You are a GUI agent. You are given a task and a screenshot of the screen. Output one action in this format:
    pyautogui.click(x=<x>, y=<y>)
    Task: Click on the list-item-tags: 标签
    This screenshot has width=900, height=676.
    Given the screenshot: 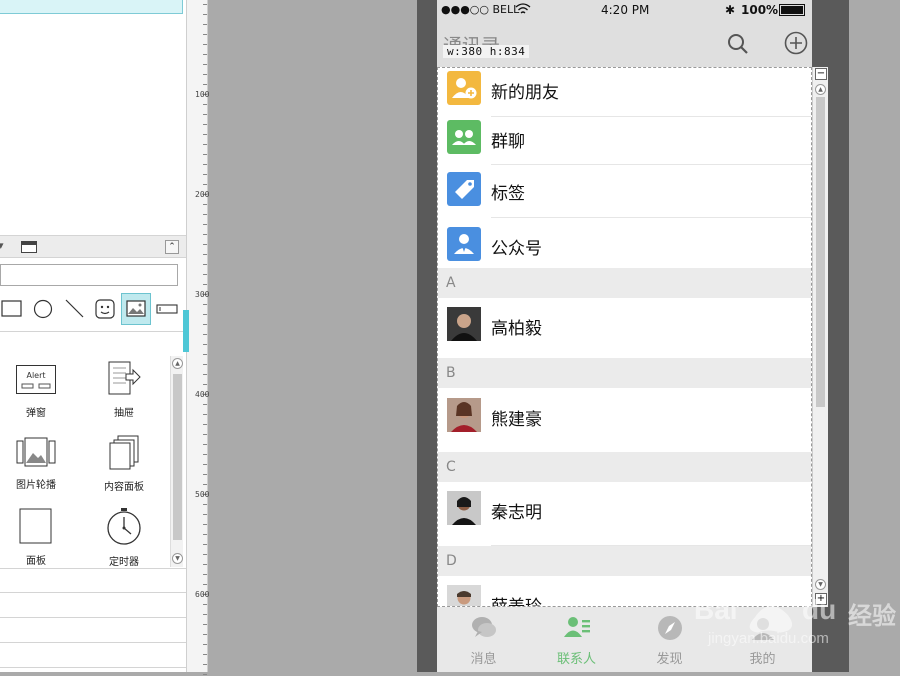 What is the action you would take?
    pyautogui.click(x=624, y=191)
    